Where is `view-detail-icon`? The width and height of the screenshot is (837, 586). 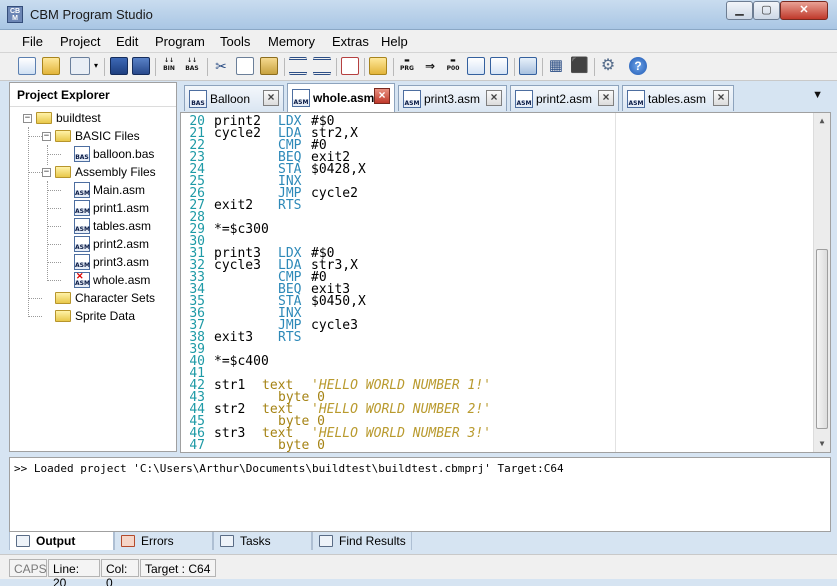 view-detail-icon is located at coordinates (499, 66).